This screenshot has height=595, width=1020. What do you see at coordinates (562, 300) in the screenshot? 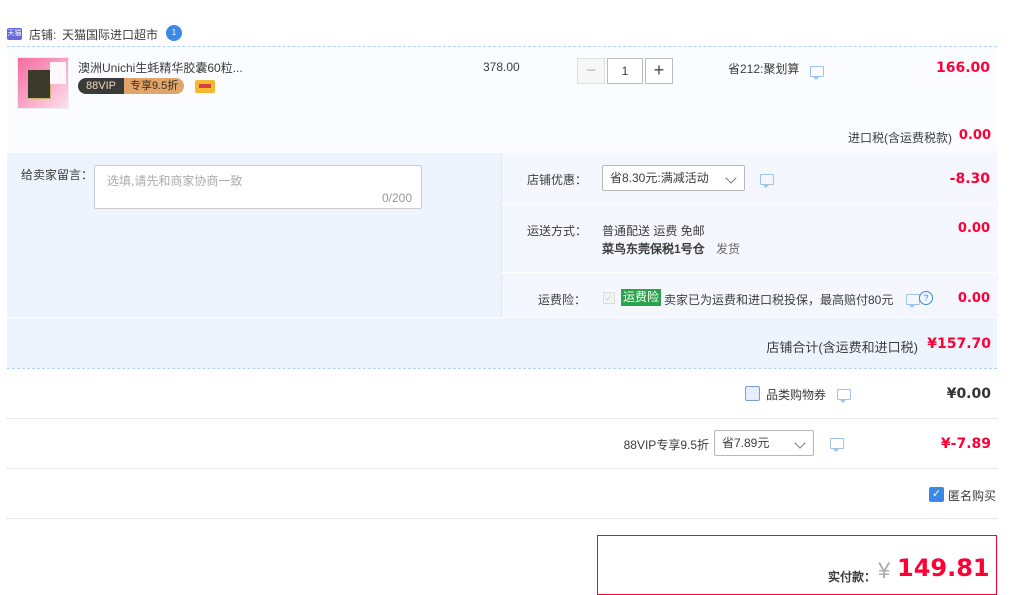
I see `insurance-label: 运费险：` at bounding box center [562, 300].